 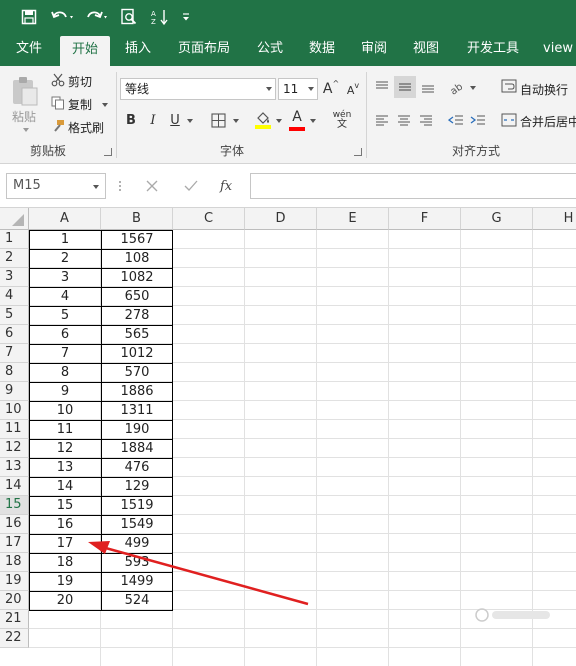 I want to click on watermark-icon, so click(x=514, y=616).